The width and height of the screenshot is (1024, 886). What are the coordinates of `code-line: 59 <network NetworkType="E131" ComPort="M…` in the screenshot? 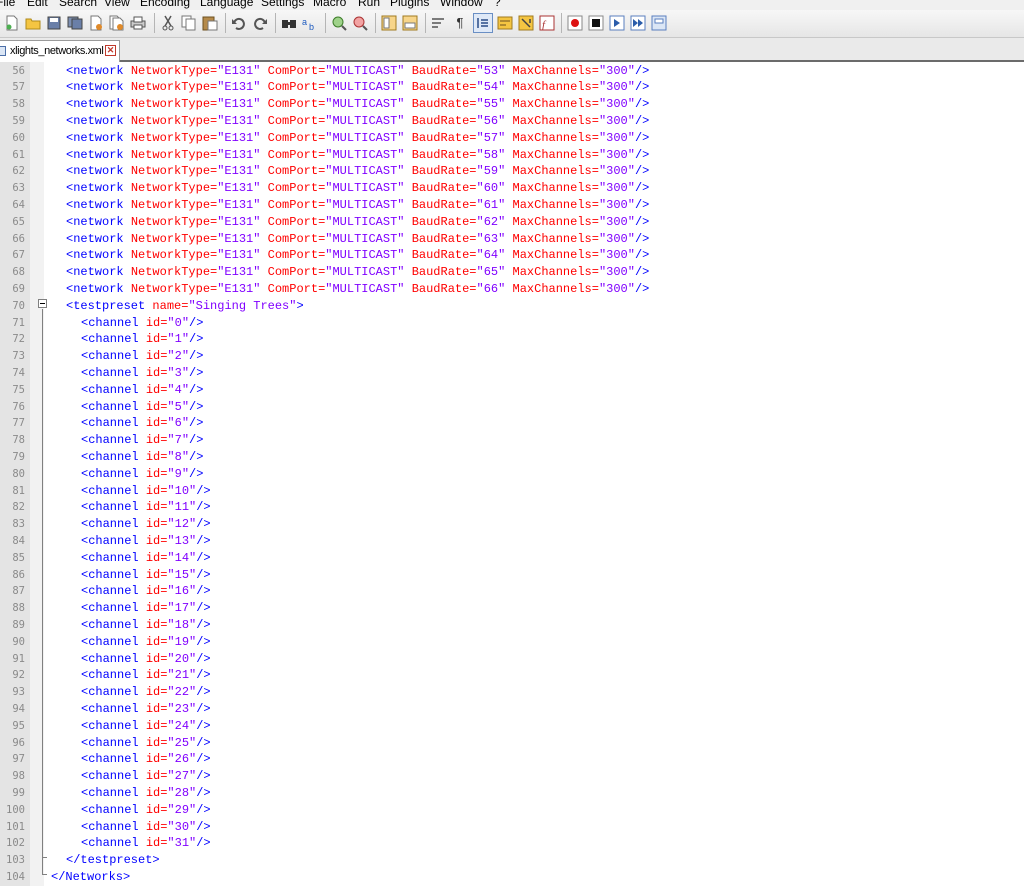 It's located at (512, 121).